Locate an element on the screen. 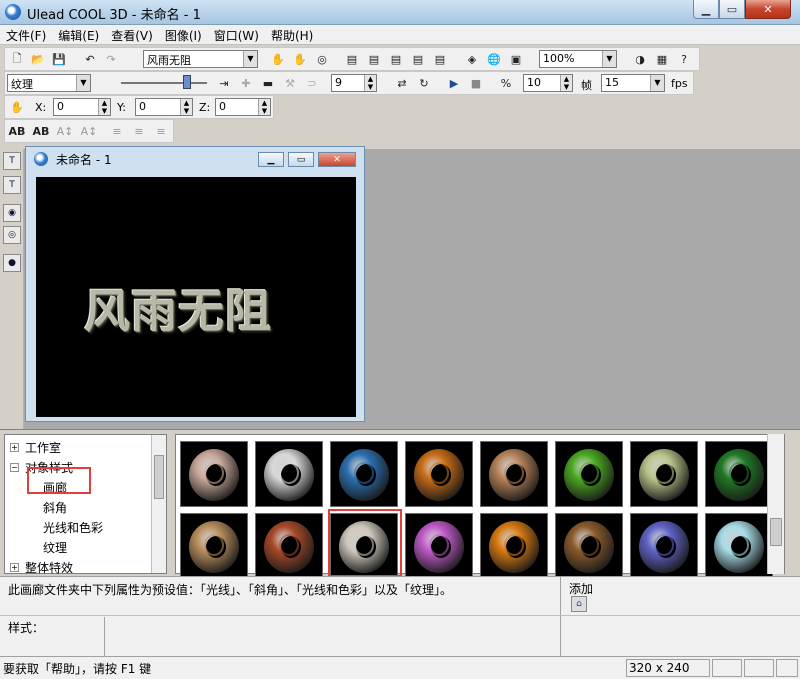 The image size is (800, 679). new-file-icon: 🗋 is located at coordinates (17, 59).